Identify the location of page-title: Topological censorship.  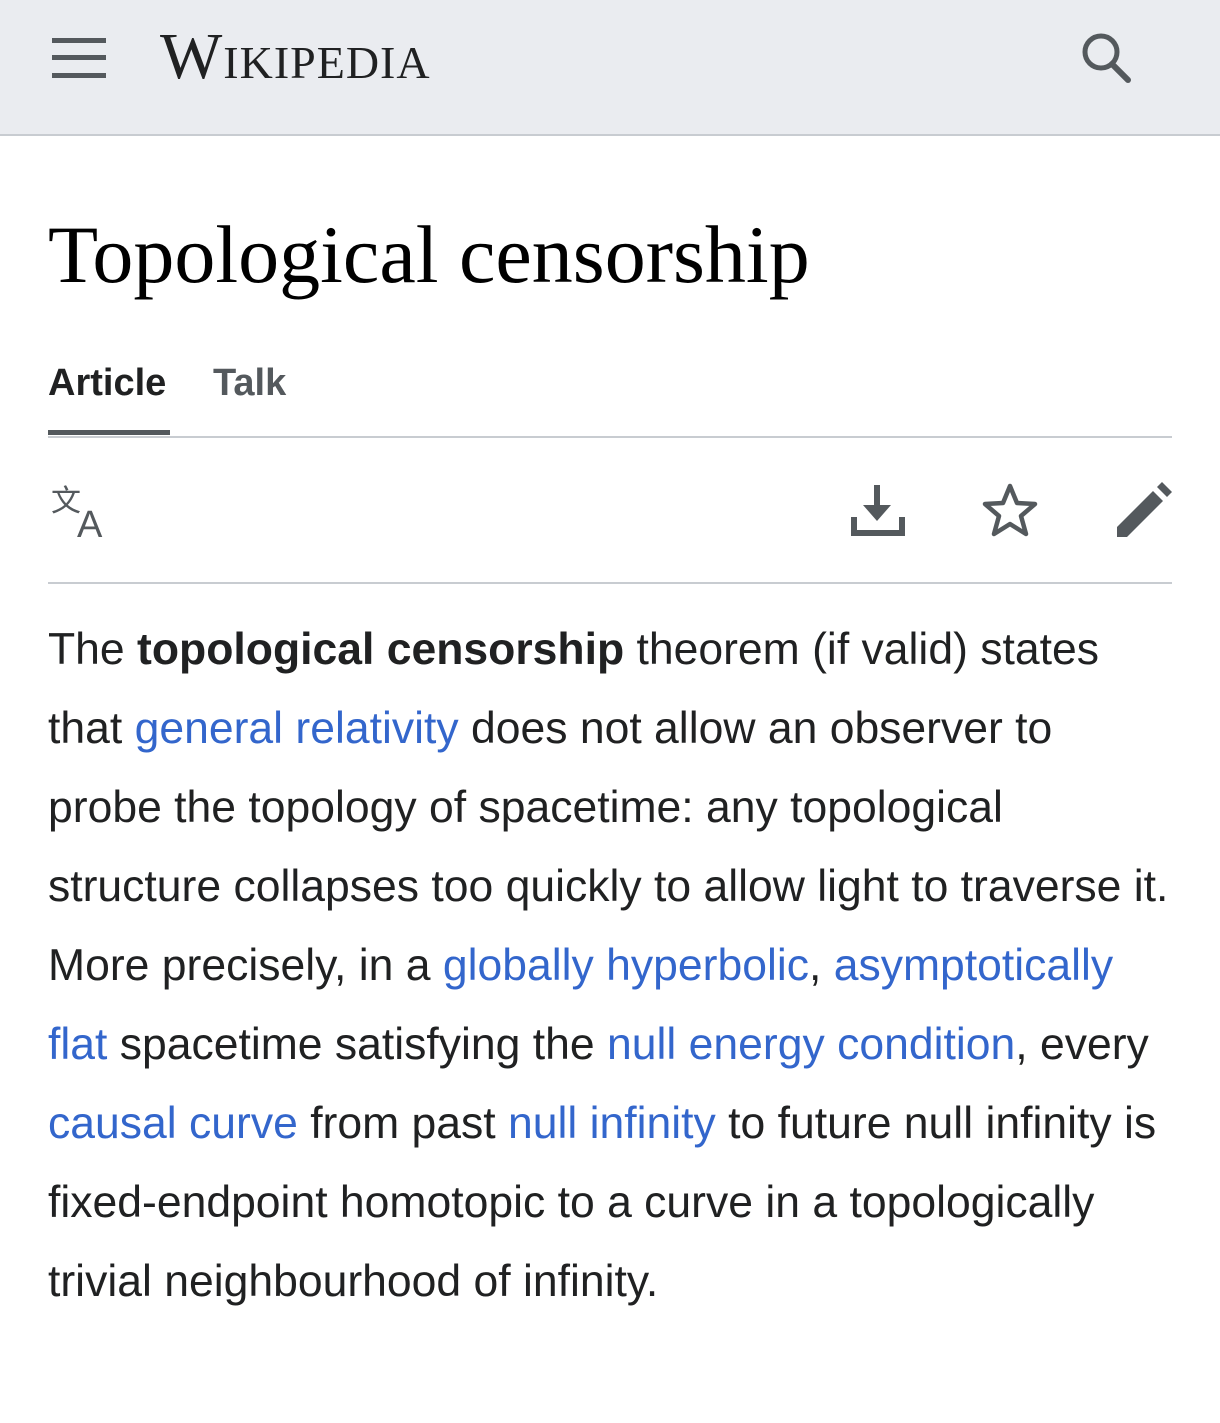
(429, 254).